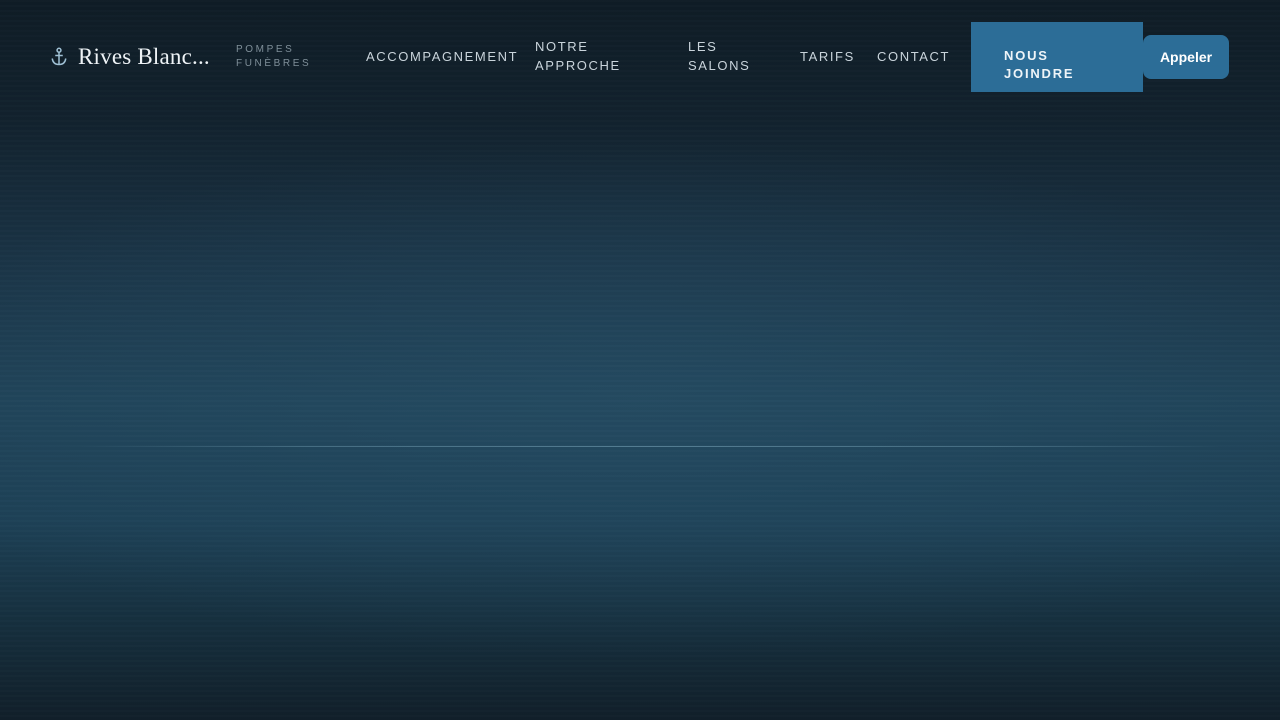  I want to click on brand-tagline-line: POMPES, so click(265, 49).